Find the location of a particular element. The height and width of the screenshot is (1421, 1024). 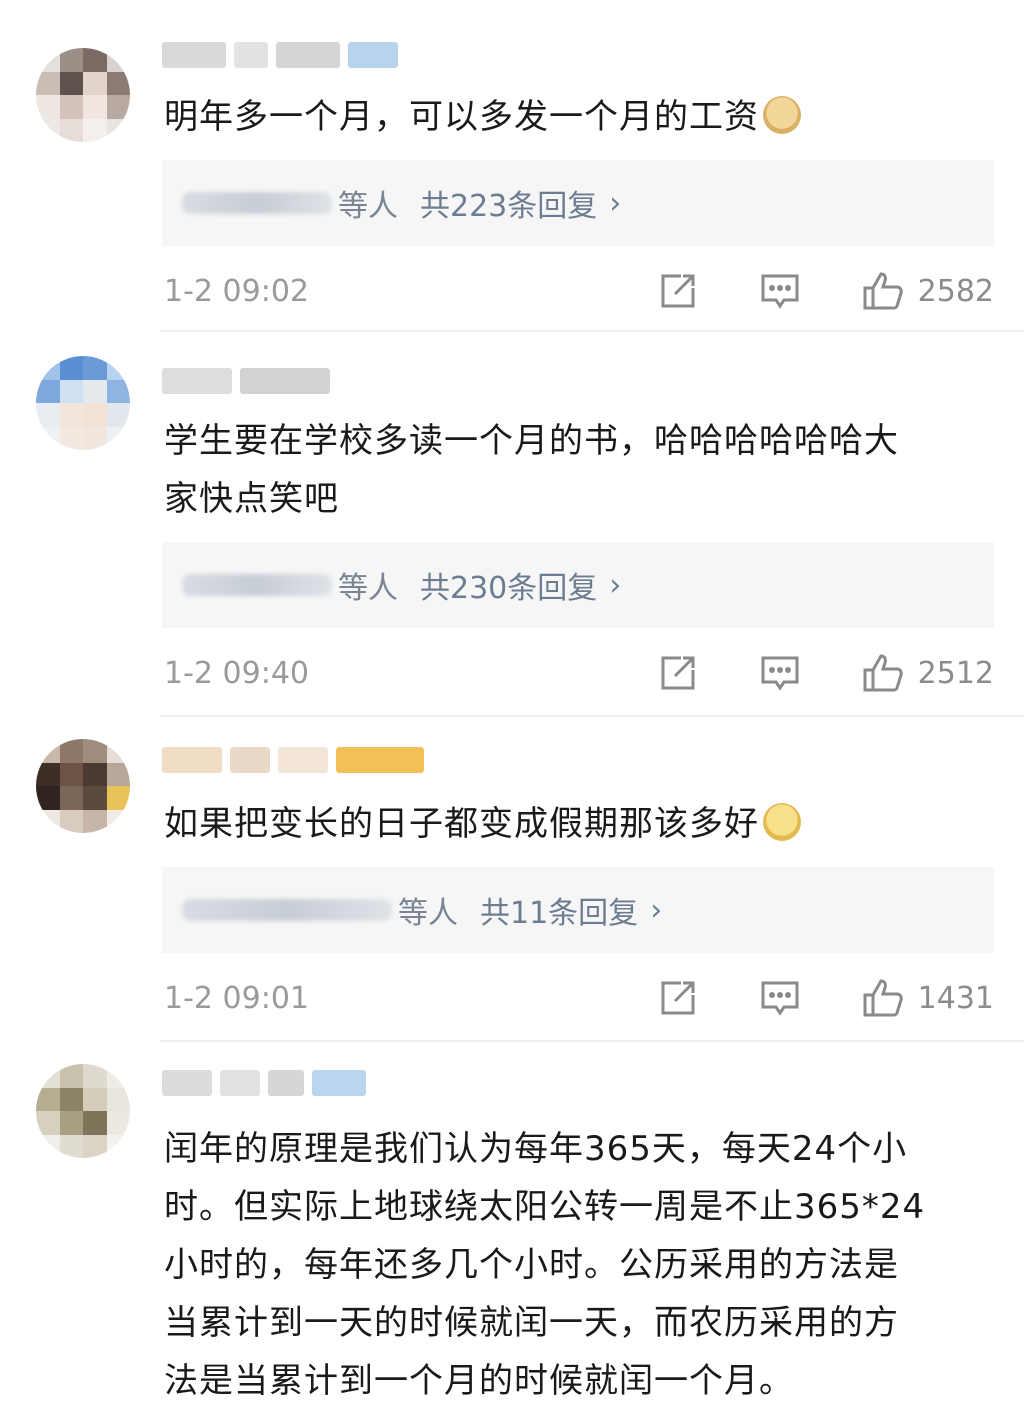

doge-face-icon is located at coordinates (782, 115).